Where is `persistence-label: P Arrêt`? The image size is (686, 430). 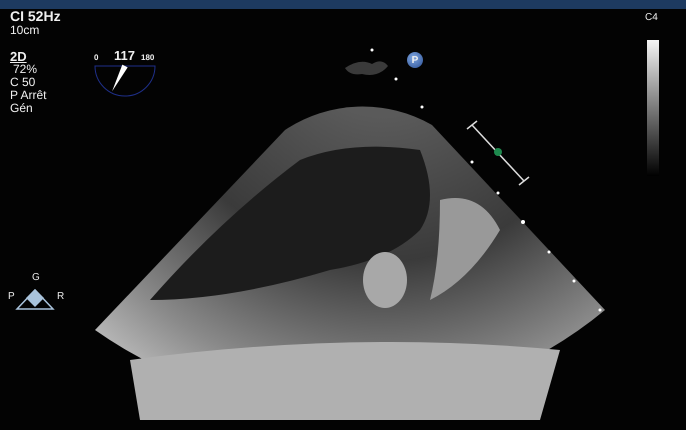
persistence-label: P Arrêt is located at coordinates (29, 95).